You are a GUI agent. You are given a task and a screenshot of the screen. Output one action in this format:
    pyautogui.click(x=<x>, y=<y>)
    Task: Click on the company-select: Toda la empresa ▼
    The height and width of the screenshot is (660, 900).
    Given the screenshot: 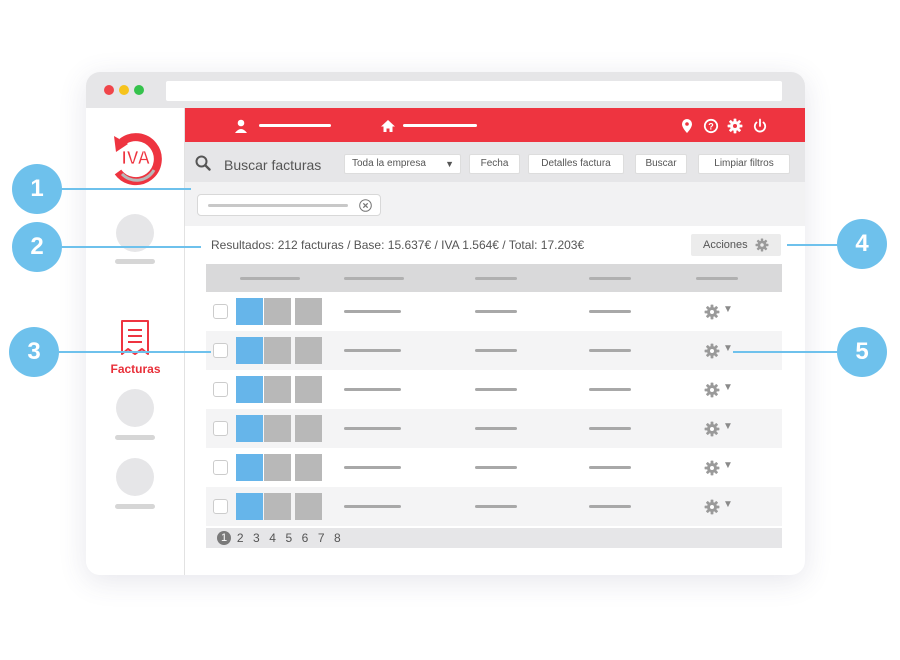 What is the action you would take?
    pyautogui.click(x=402, y=164)
    